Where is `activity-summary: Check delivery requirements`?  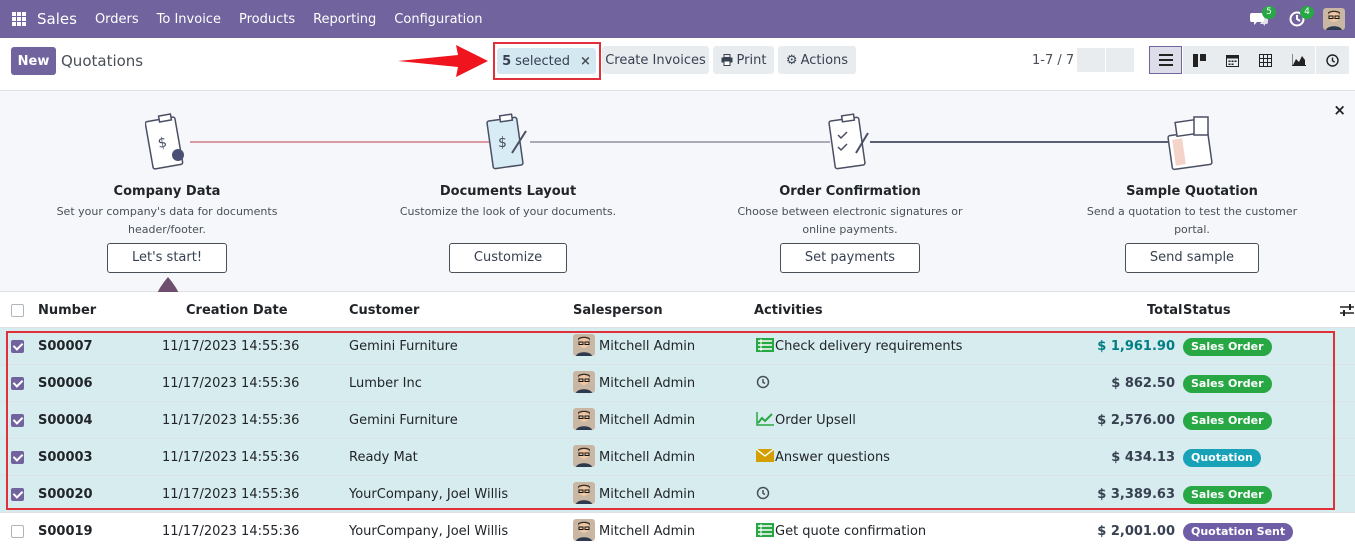
activity-summary: Check delivery requirements is located at coordinates (868, 346).